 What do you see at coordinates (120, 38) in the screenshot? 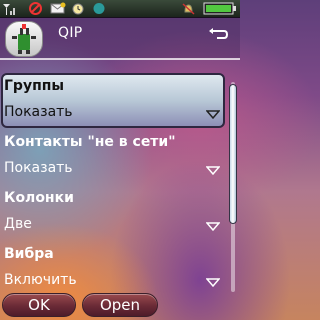
I see `app-header: QIP` at bounding box center [120, 38].